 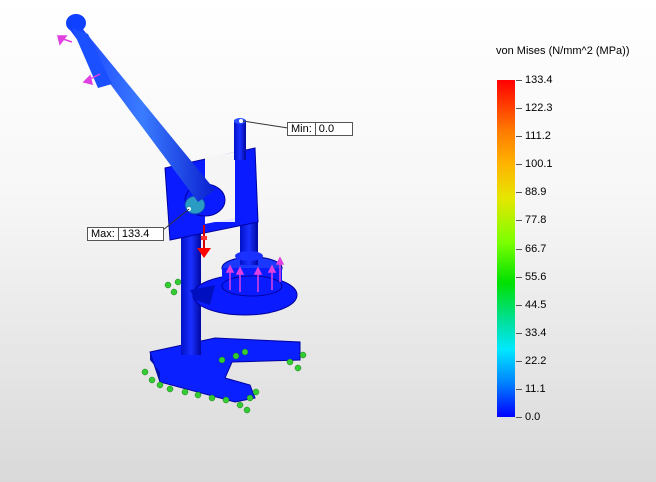 What do you see at coordinates (333, 129) in the screenshot?
I see `min-probe-value: 0.0` at bounding box center [333, 129].